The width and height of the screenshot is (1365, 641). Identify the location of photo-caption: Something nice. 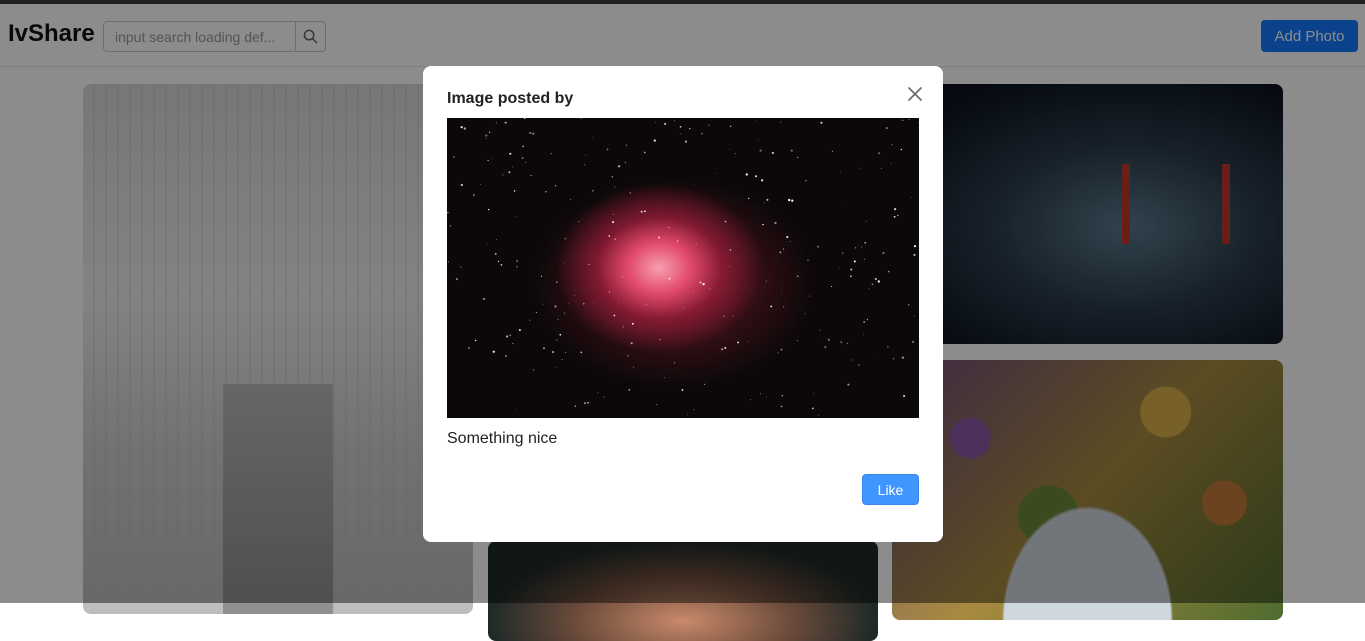
(502, 438).